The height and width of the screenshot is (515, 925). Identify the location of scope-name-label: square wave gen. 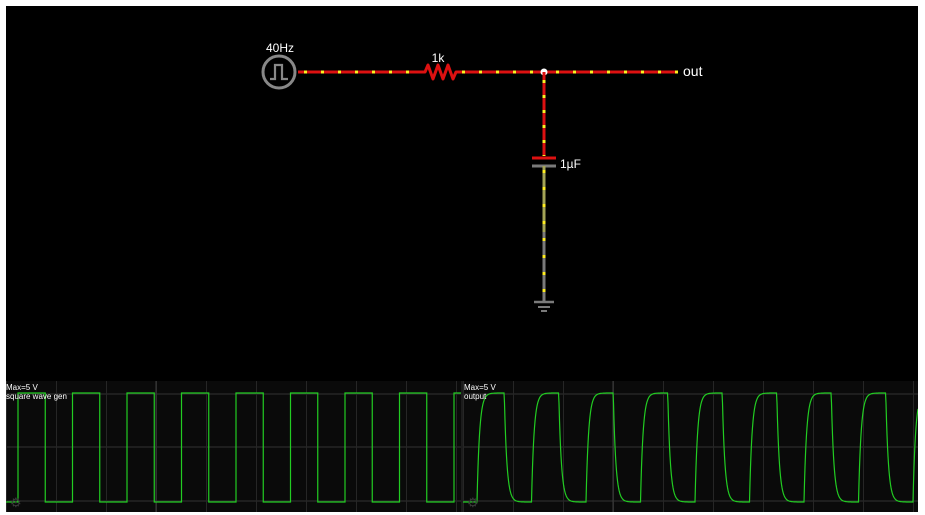
(36, 396).